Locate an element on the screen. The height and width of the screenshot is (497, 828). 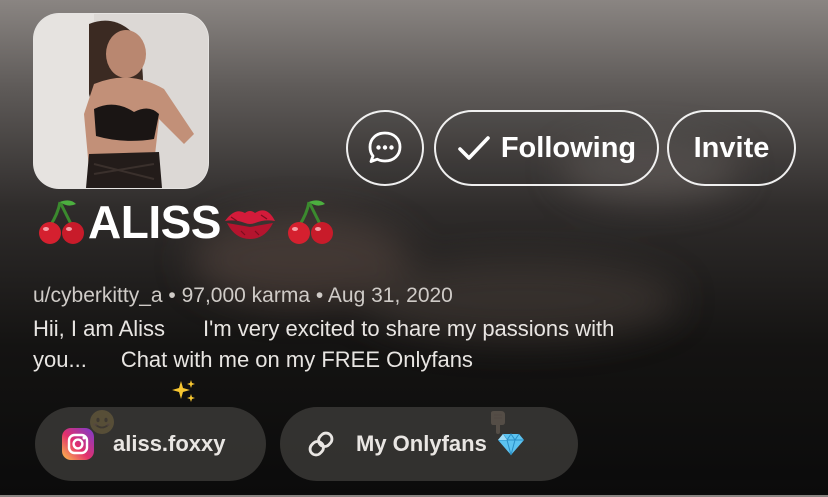
display-name: ALISS is located at coordinates (154, 222).